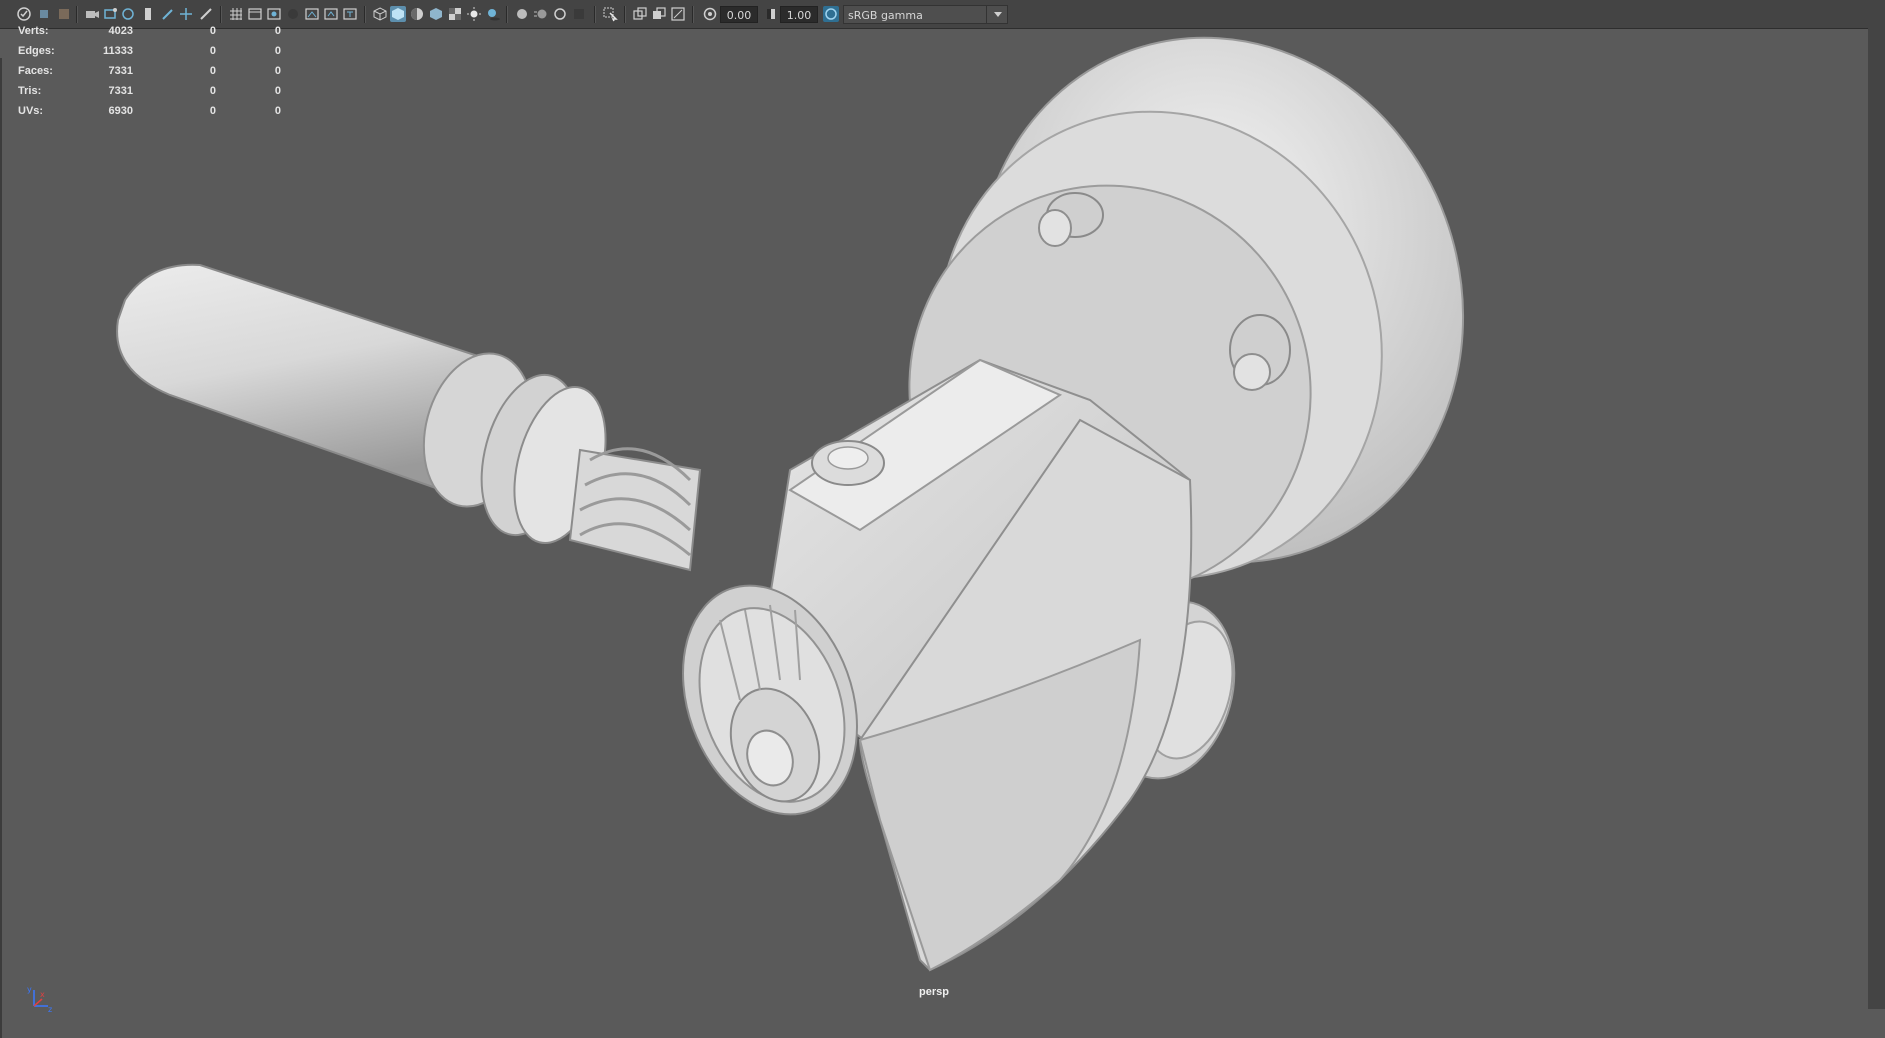 The height and width of the screenshot is (1038, 1885). Describe the element at coordinates (659, 14) in the screenshot. I see `xray-joints-icon` at that location.